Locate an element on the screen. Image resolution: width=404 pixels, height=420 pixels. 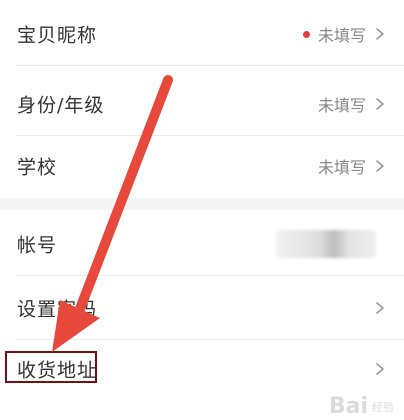
row-label: 帐号 is located at coordinates (37, 245).